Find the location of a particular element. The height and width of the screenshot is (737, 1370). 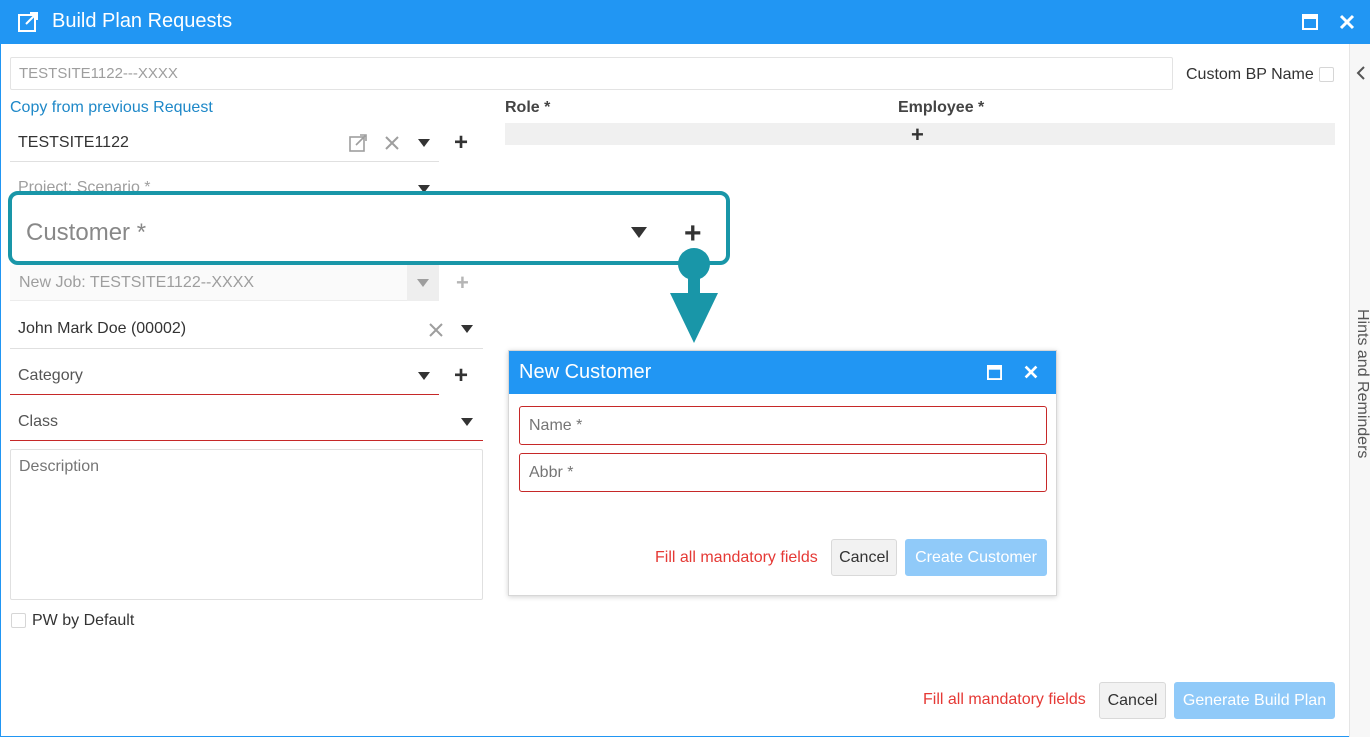

generate-build-plan-button: Generate Build Plan is located at coordinates (1254, 700).